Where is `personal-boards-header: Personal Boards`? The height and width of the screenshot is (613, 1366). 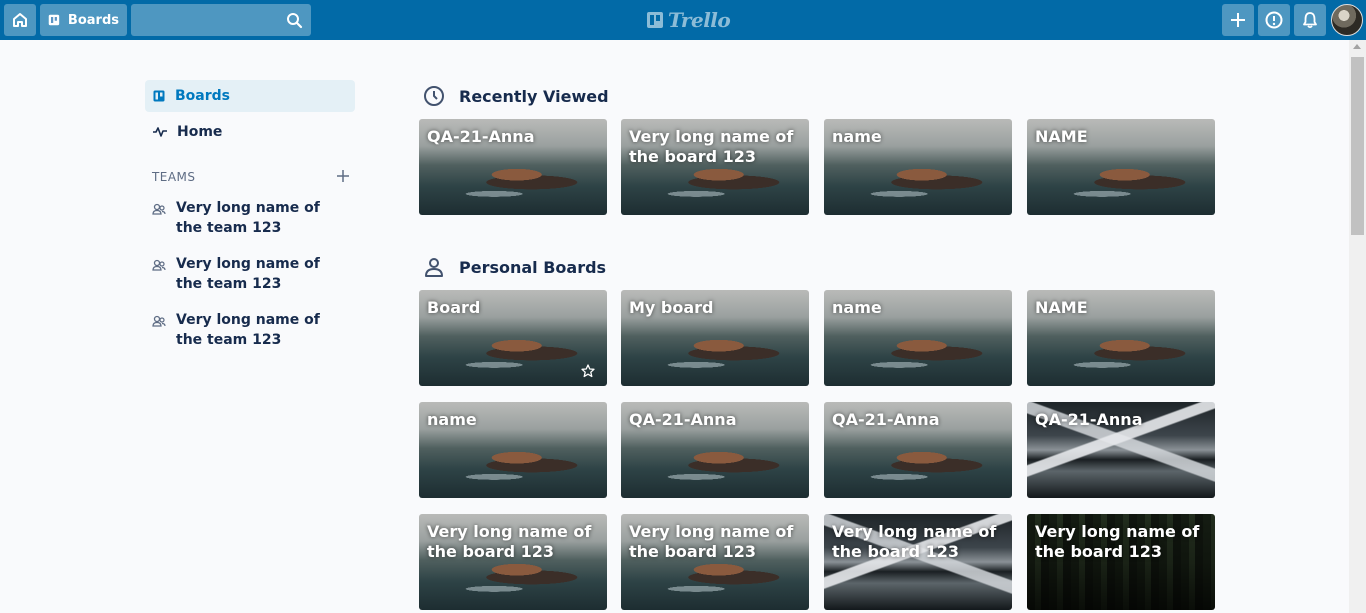 personal-boards-header: Personal Boards is located at coordinates (514, 267).